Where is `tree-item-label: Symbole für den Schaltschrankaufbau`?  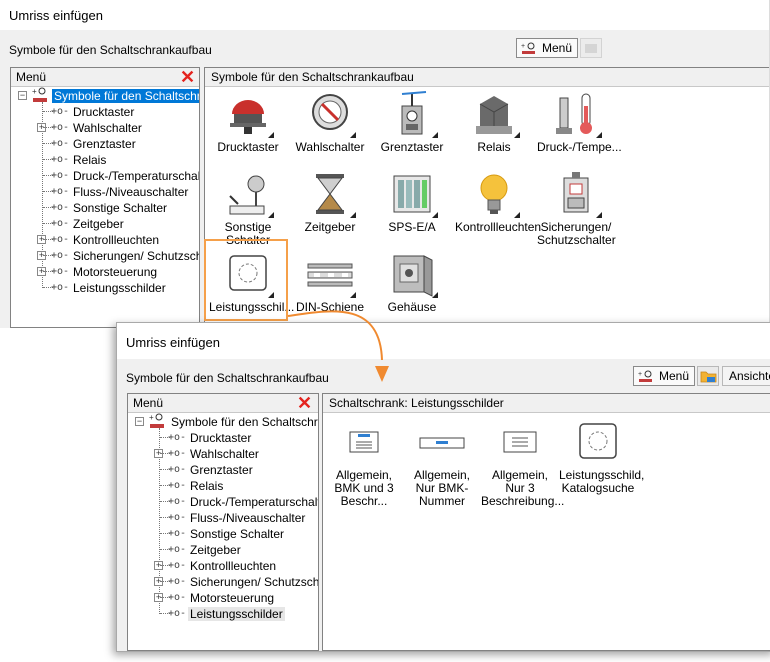 tree-item-label: Symbole für den Schaltschrankaufbau is located at coordinates (244, 422).